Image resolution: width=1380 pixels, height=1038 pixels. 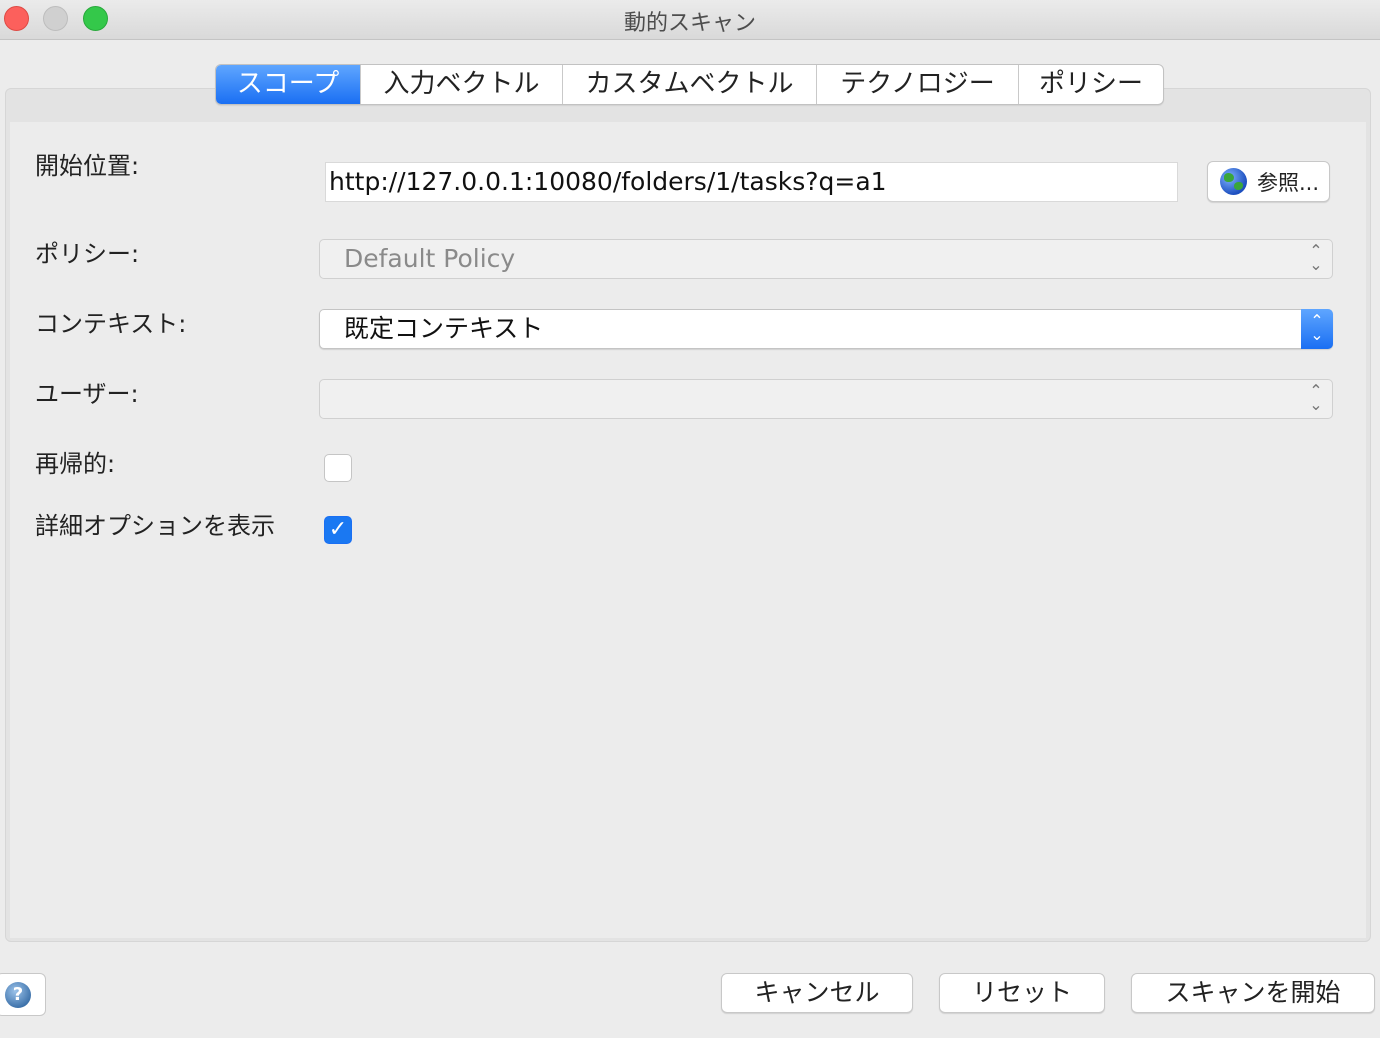 I want to click on checkmark-icon: ✓, so click(x=338, y=529).